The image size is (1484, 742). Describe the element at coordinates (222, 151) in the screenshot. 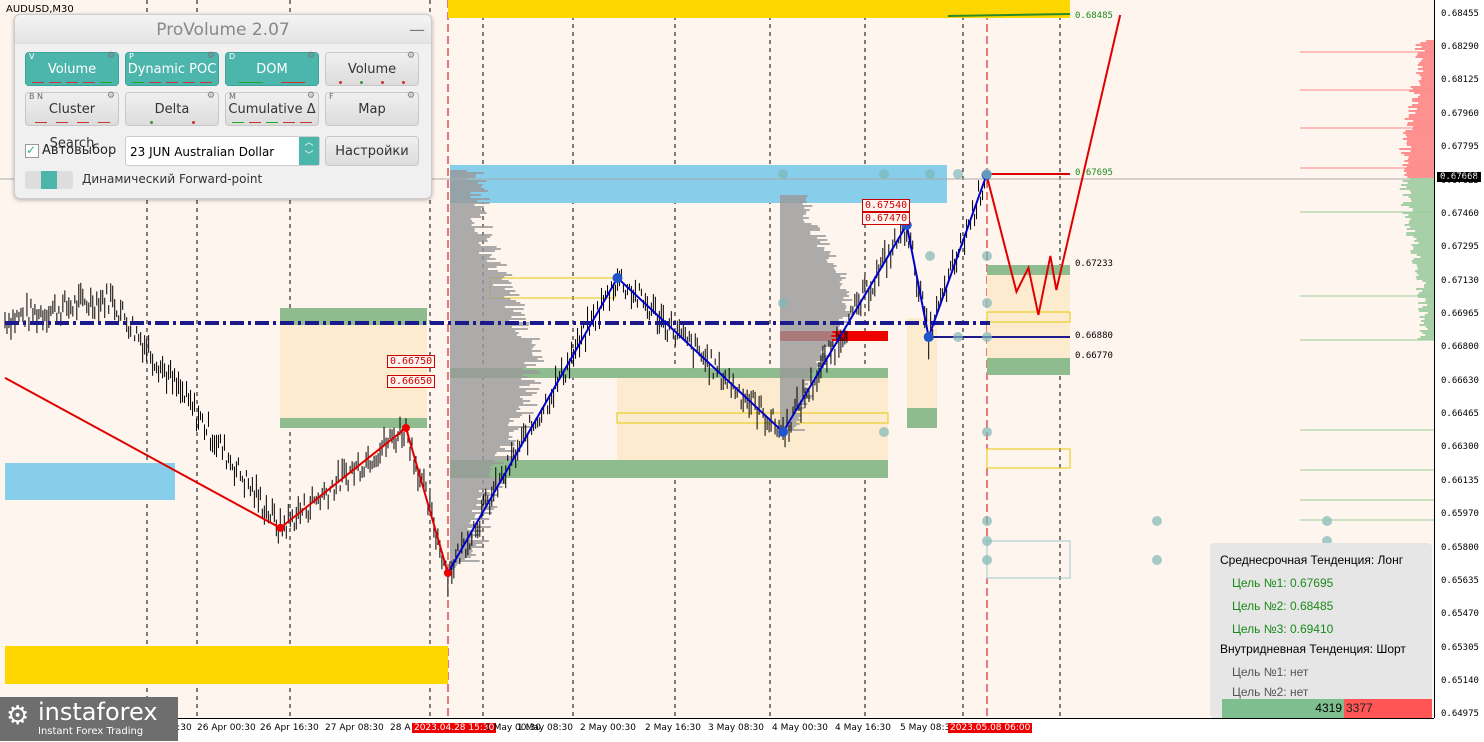

I see `instrument-select: 23 JUN Australian Dollar ︿ ﹀` at that location.